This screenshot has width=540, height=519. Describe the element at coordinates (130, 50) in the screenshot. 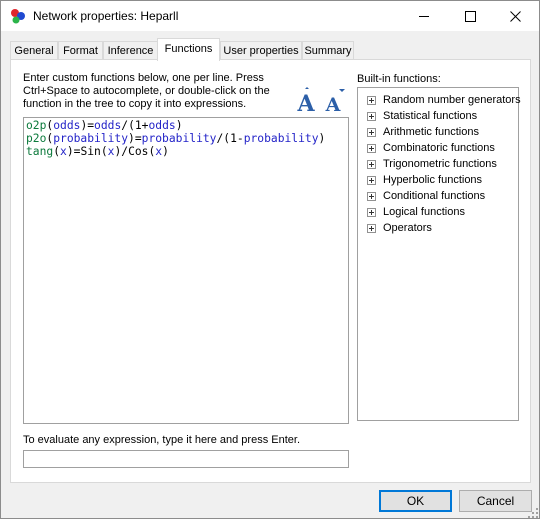

I see `tab-inference: Inference` at that location.